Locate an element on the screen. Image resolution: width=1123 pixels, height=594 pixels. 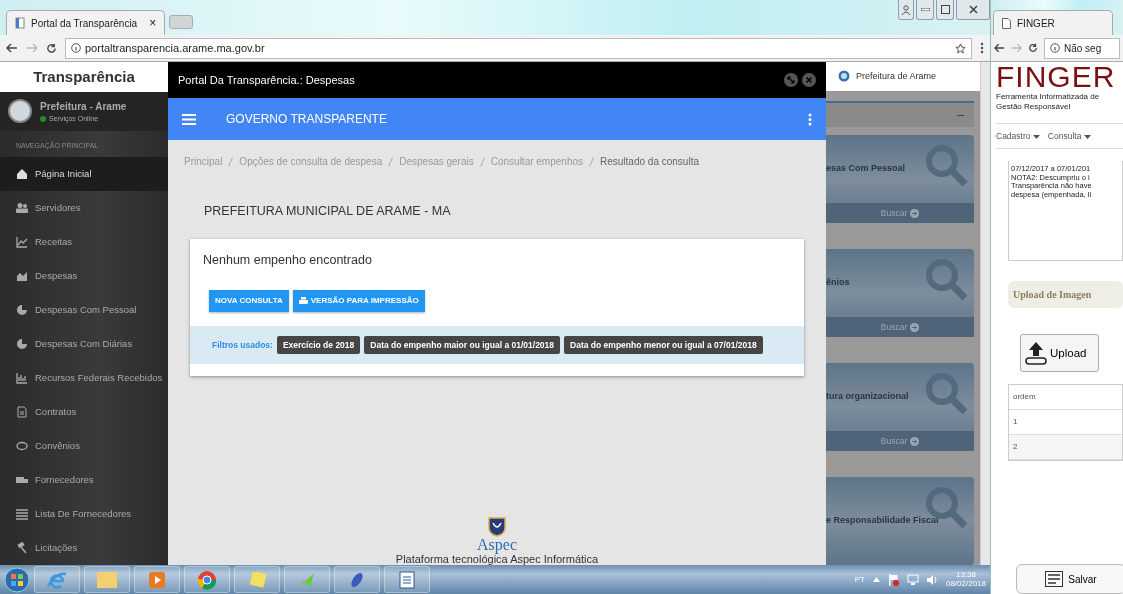
star-icon is located at coordinates (960, 48).